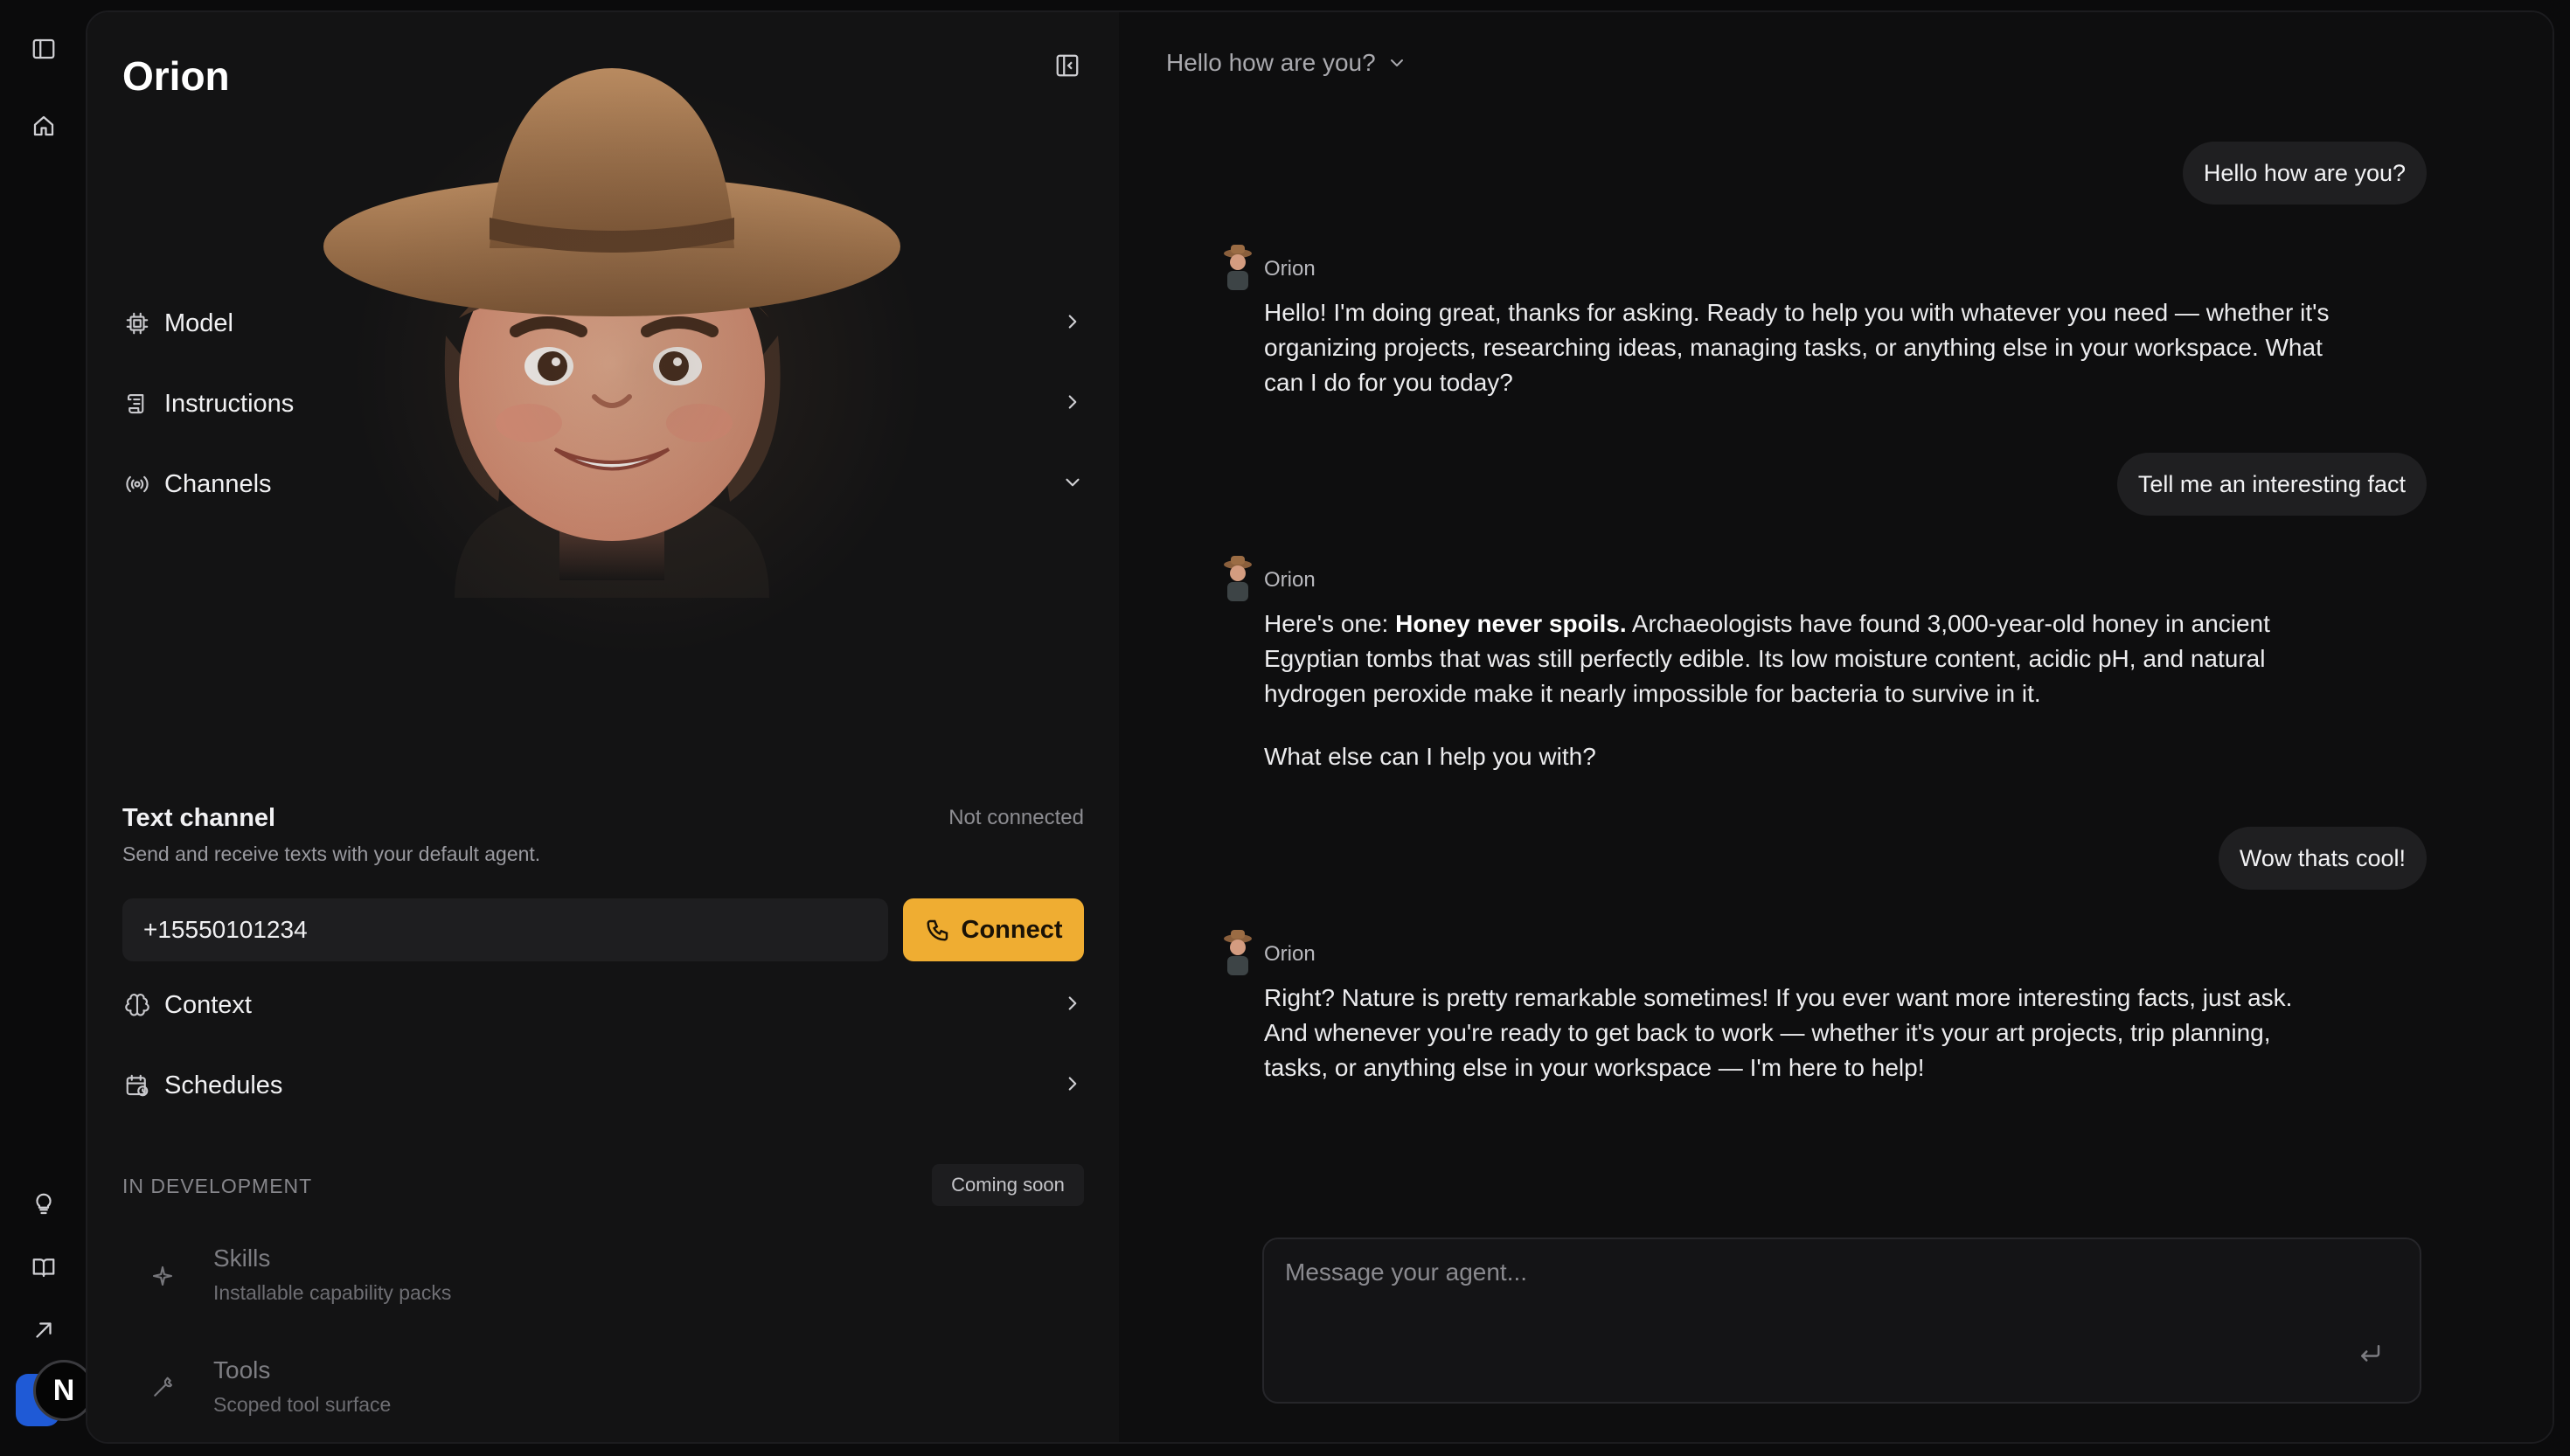 The width and height of the screenshot is (2570, 1456). What do you see at coordinates (198, 323) in the screenshot?
I see `model-label: Model` at bounding box center [198, 323].